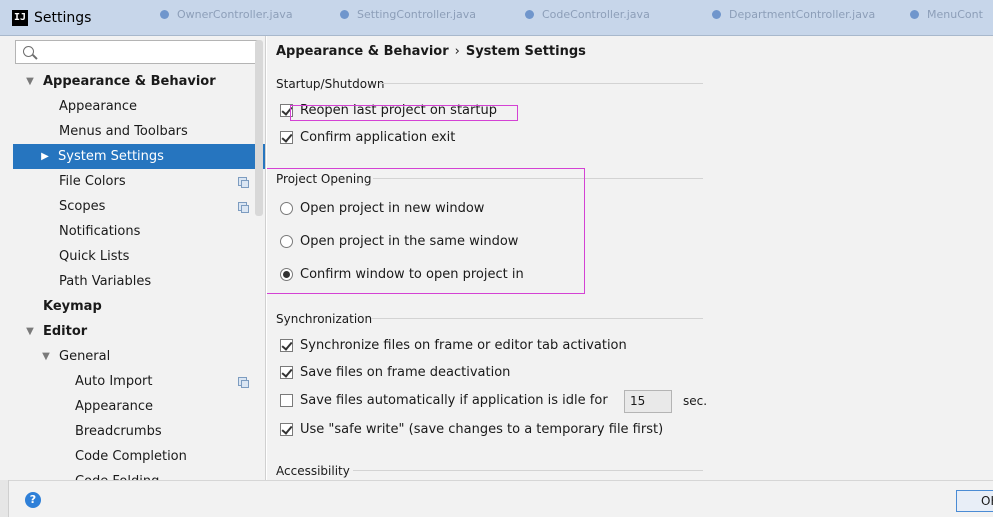 The width and height of the screenshot is (993, 517). What do you see at coordinates (139, 431) in the screenshot?
I see `sidebar-item-breadcrumbs: Breadcrumbs` at bounding box center [139, 431].